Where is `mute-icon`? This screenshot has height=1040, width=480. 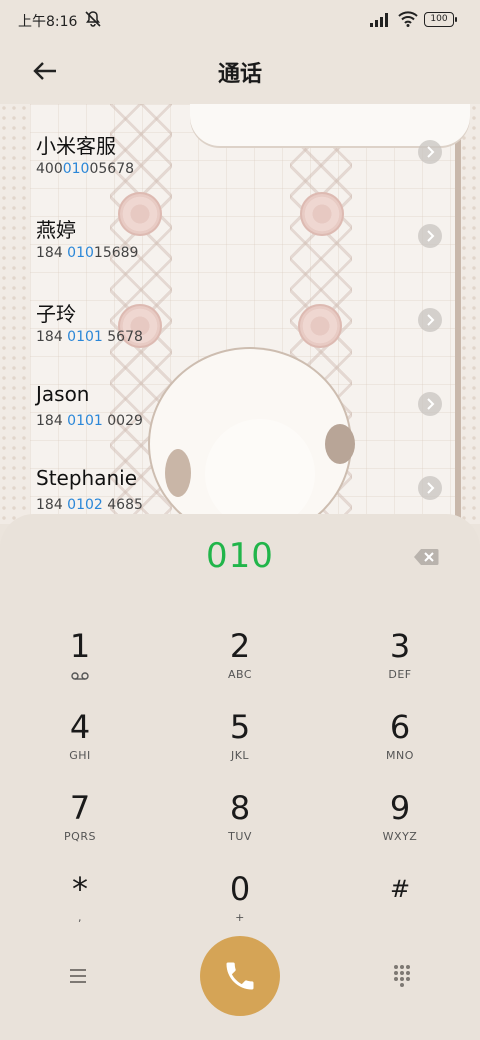 mute-icon is located at coordinates (93, 19).